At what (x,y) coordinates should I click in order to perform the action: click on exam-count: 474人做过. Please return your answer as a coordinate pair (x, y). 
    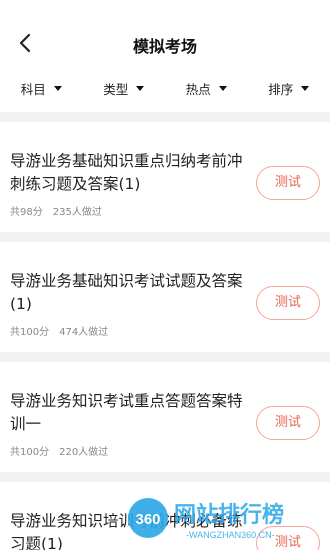
    Looking at the image, I should click on (84, 332).